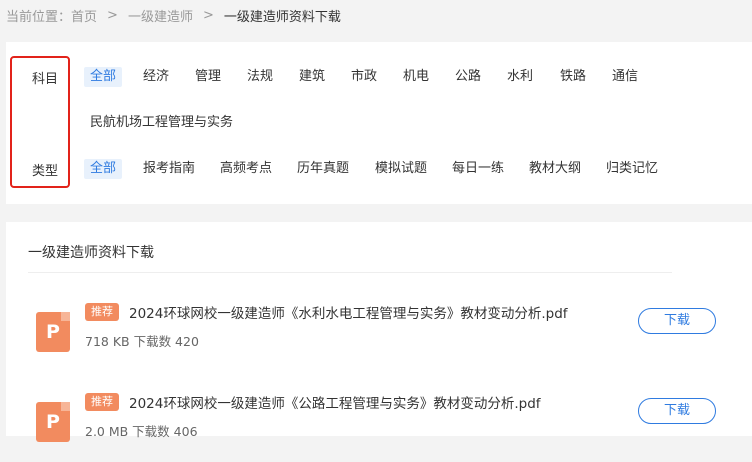 Image resolution: width=752 pixels, height=462 pixels. What do you see at coordinates (625, 77) in the screenshot?
I see `subject-option-telecom: 通信` at bounding box center [625, 77].